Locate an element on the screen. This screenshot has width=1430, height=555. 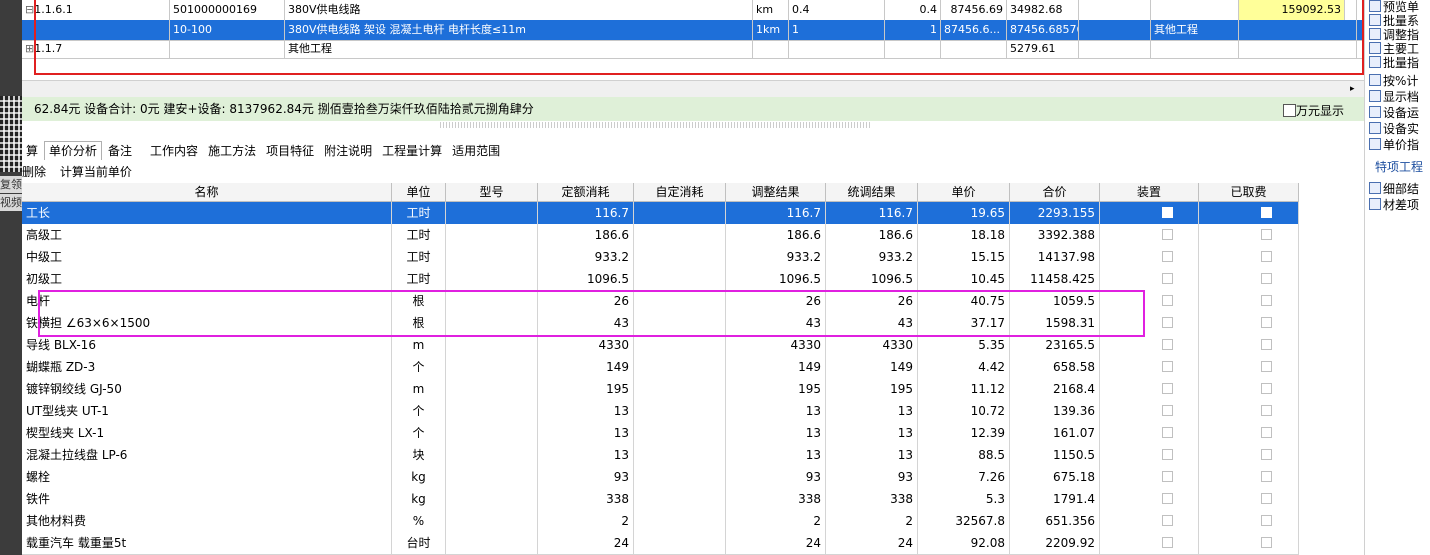
cell-total: 2168.4 is located at coordinates (1055, 389).